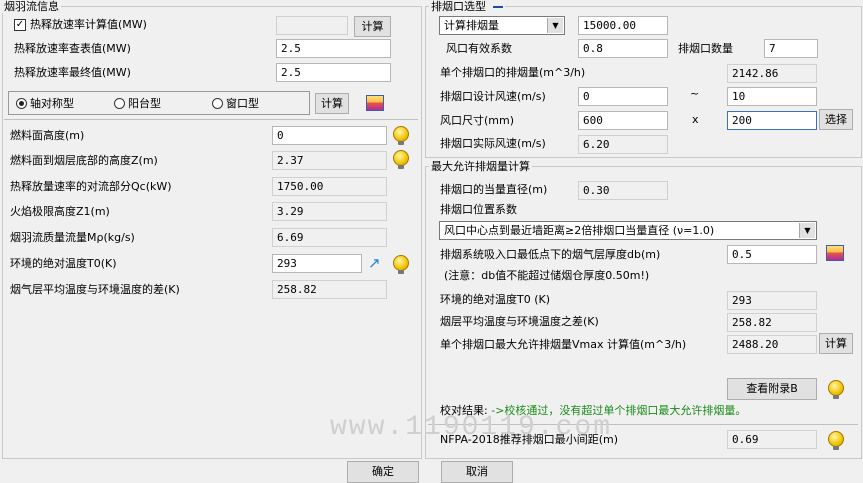 The image size is (863, 483). Describe the element at coordinates (519, 321) in the screenshot. I see `rb-temp-diff-label: 烟层平均温度与环境温度之差(K)` at that location.